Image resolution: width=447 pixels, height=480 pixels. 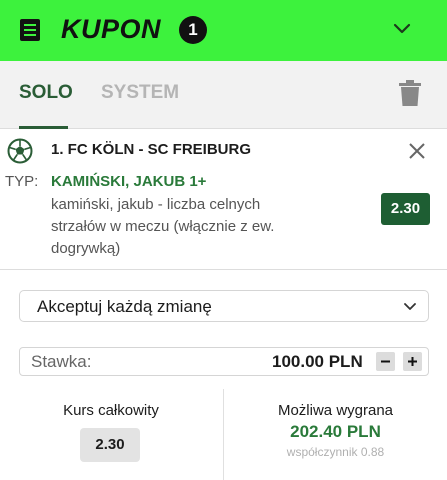 What do you see at coordinates (30, 30) in the screenshot?
I see `receipt-icon` at bounding box center [30, 30].